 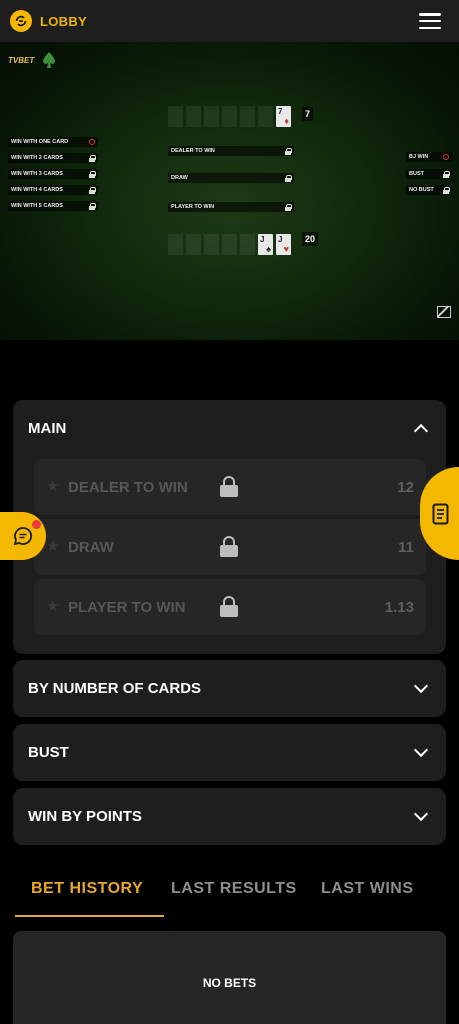 I want to click on table-bet-text: WIN WITH 3 CARDS, so click(x=37, y=174).